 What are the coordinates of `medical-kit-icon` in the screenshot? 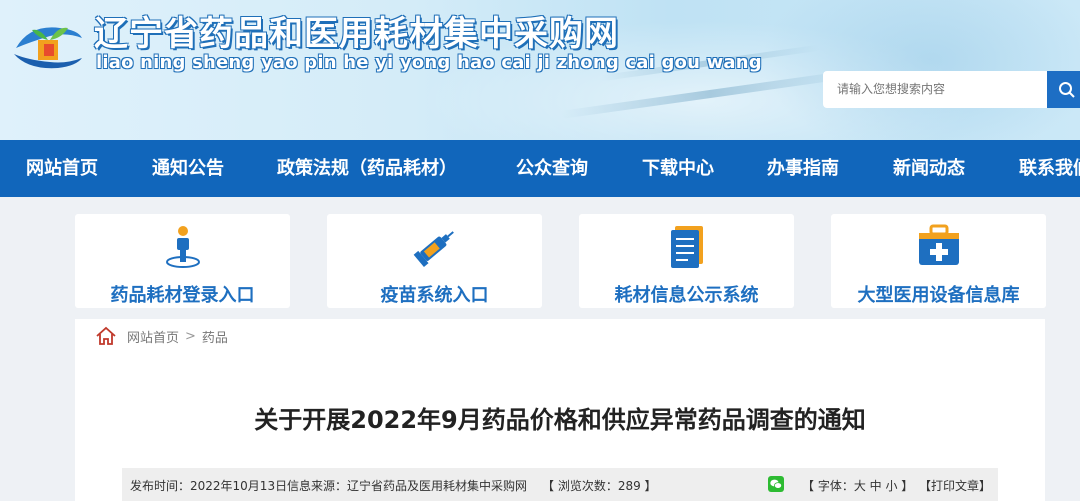 It's located at (938, 244).